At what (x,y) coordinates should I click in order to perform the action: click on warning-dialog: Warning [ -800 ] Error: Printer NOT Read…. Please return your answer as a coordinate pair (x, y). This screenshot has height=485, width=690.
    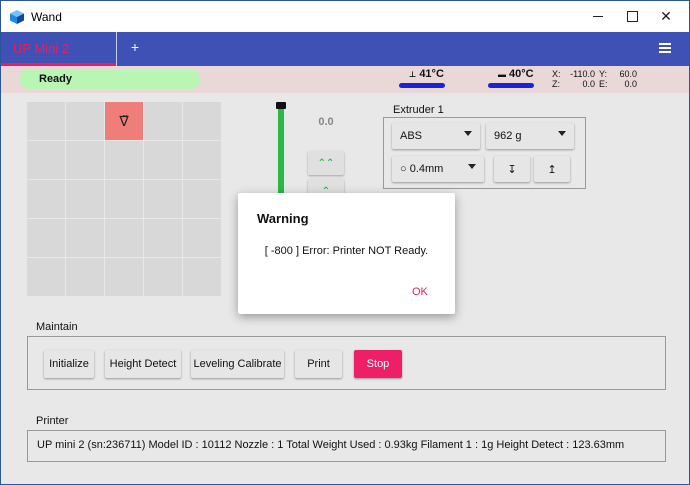
    Looking at the image, I should click on (346, 253).